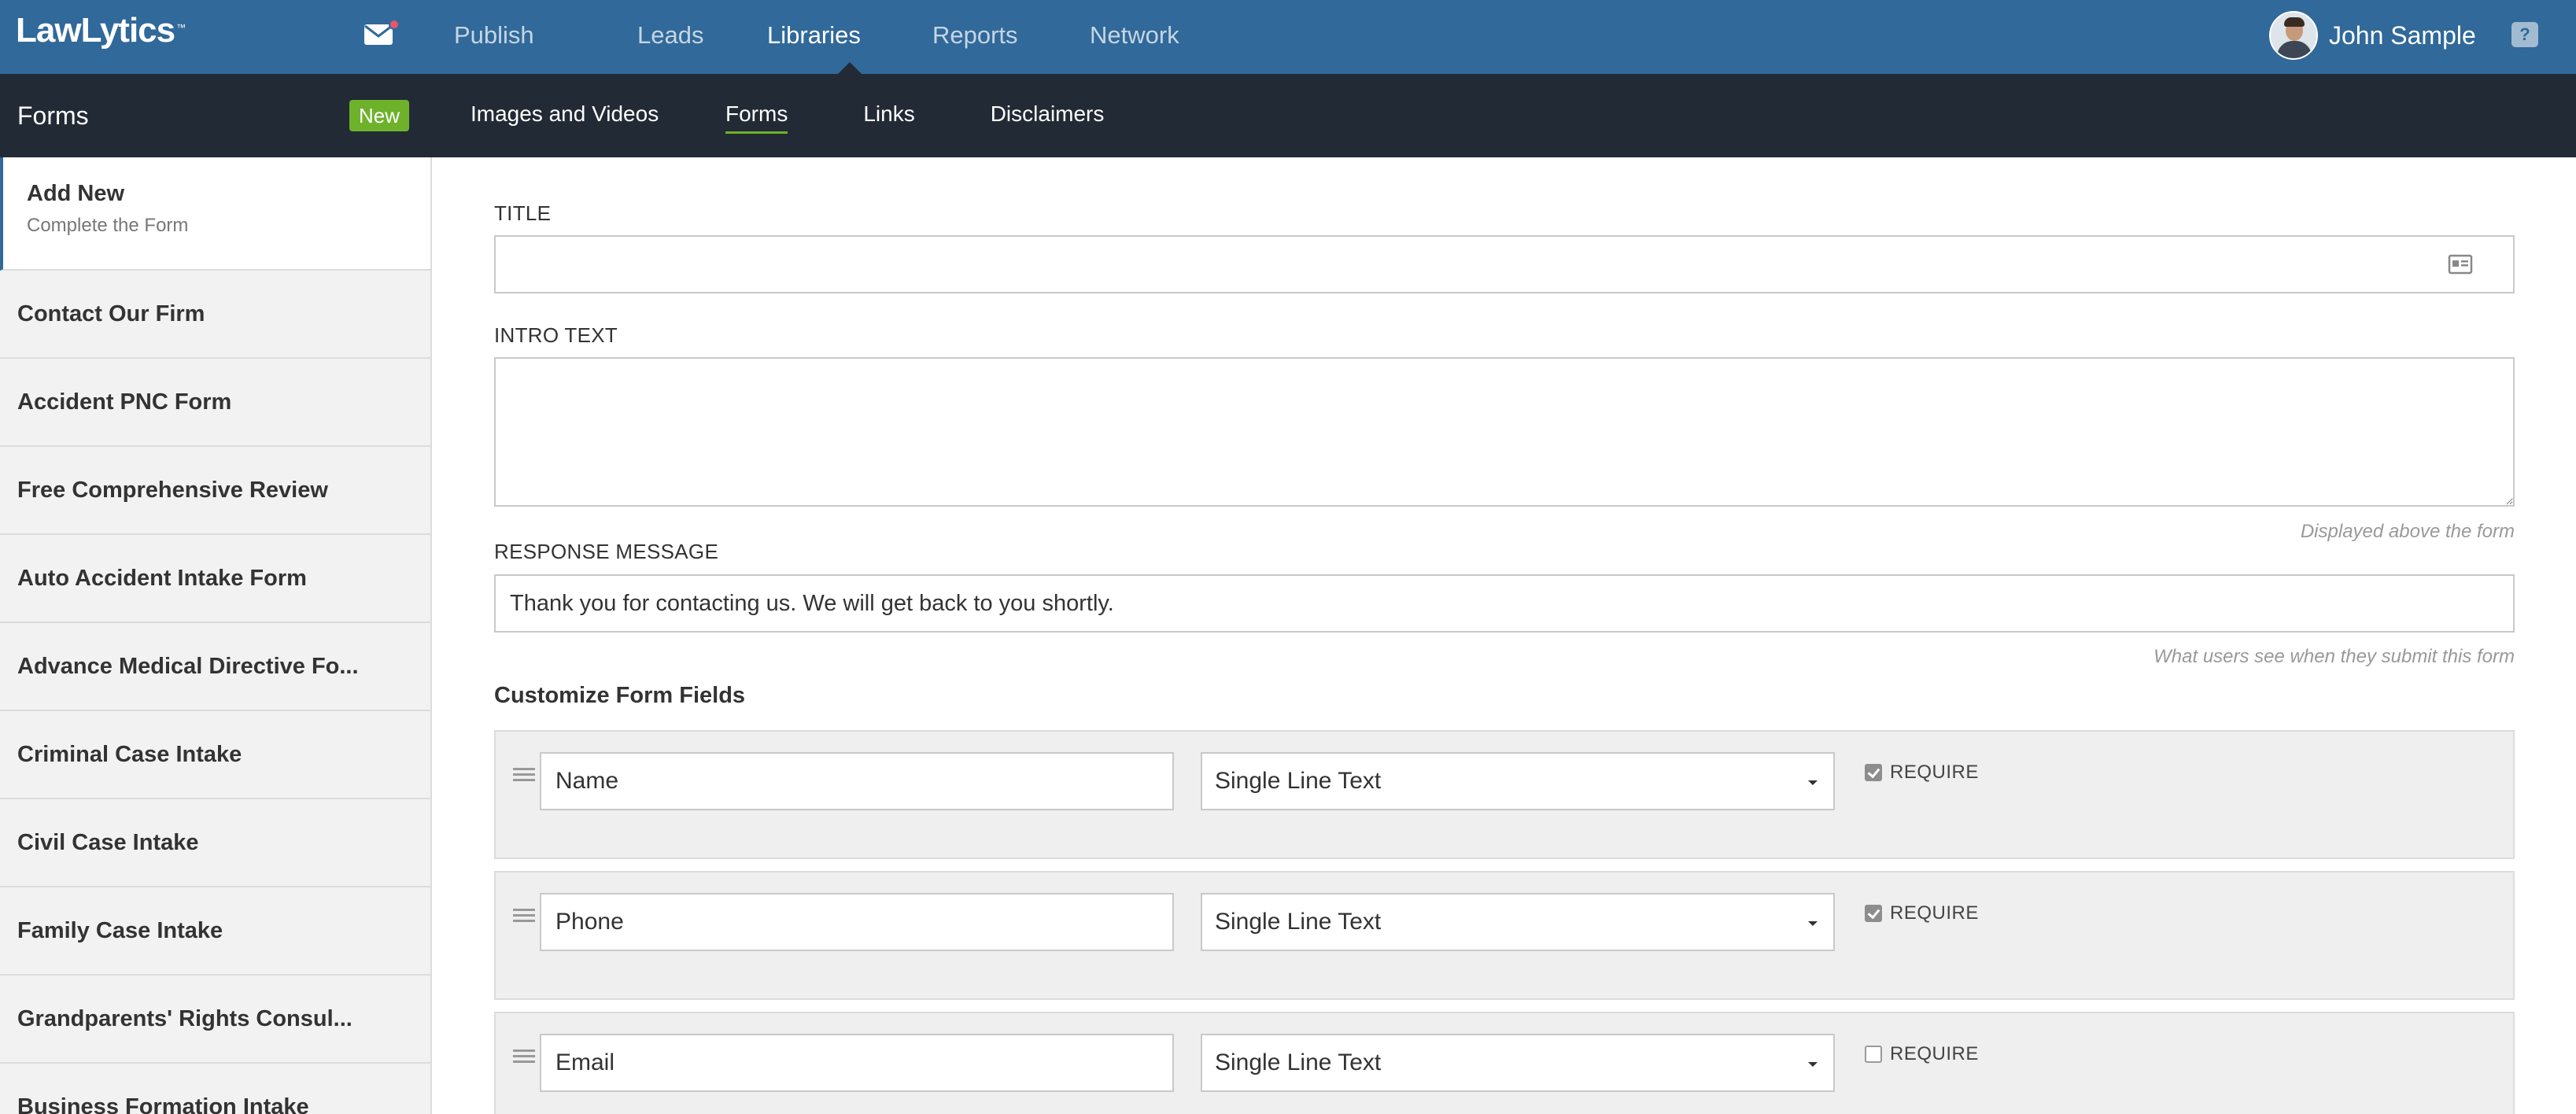 This screenshot has height=1114, width=2576. Describe the element at coordinates (857, 781) in the screenshot. I see `field-name-input: Name` at that location.